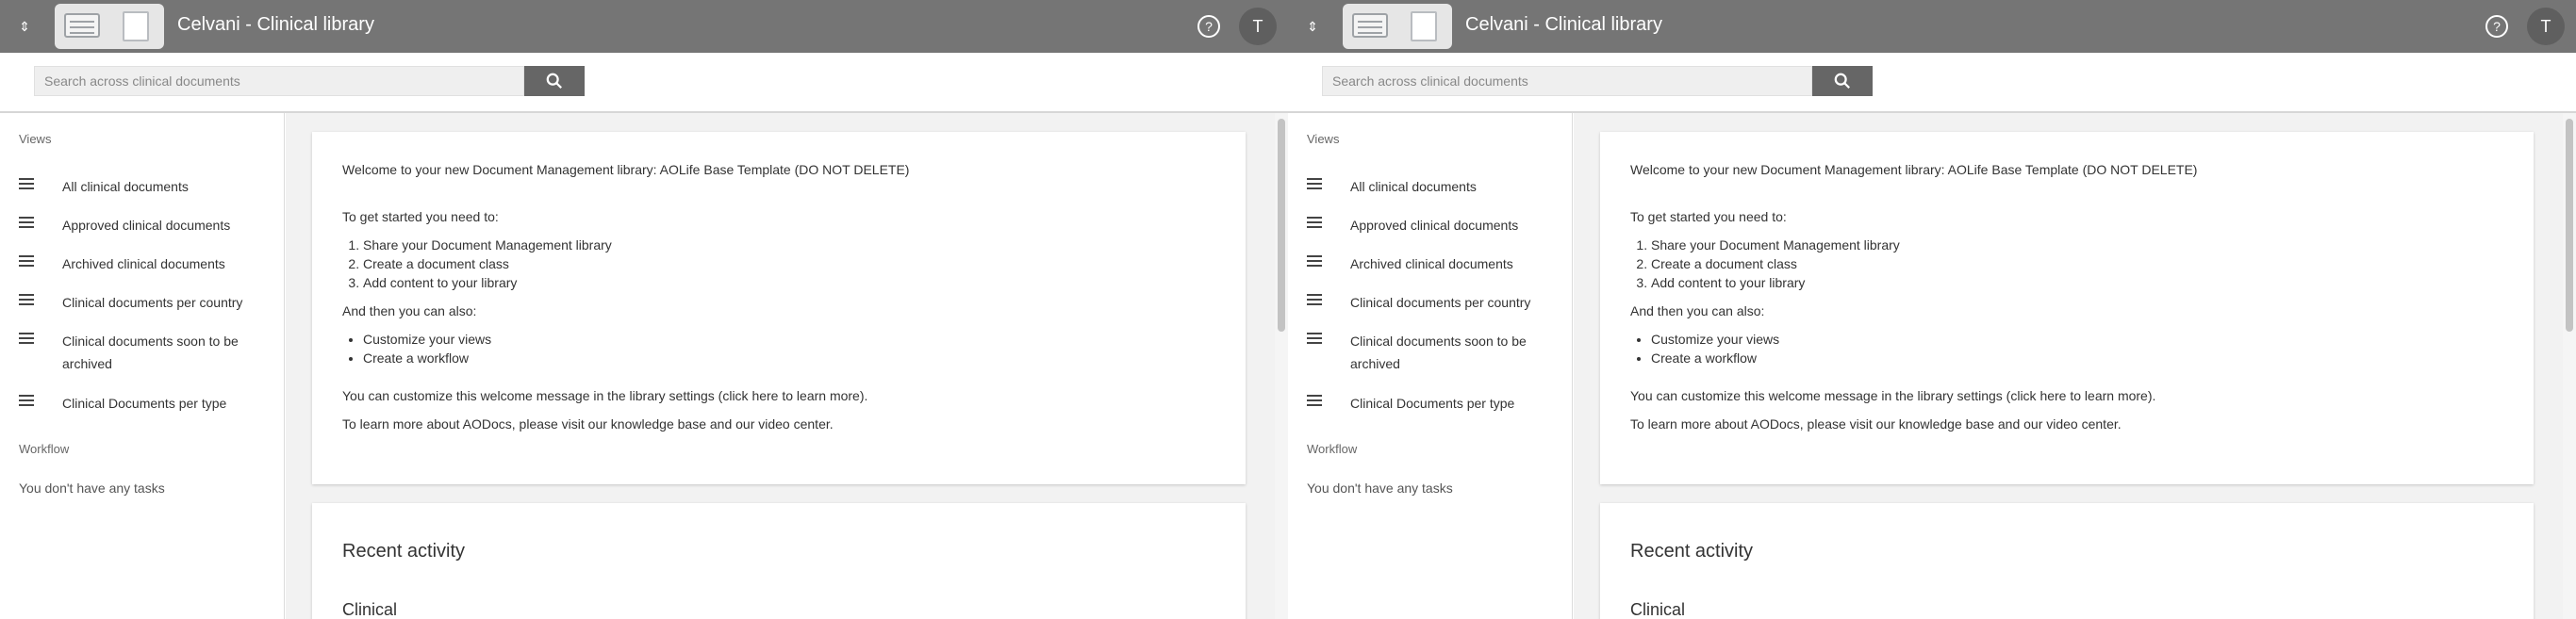 This screenshot has width=2576, height=619. What do you see at coordinates (1380, 488) in the screenshot?
I see `no-tasks-message: You don't have any tasks` at bounding box center [1380, 488].